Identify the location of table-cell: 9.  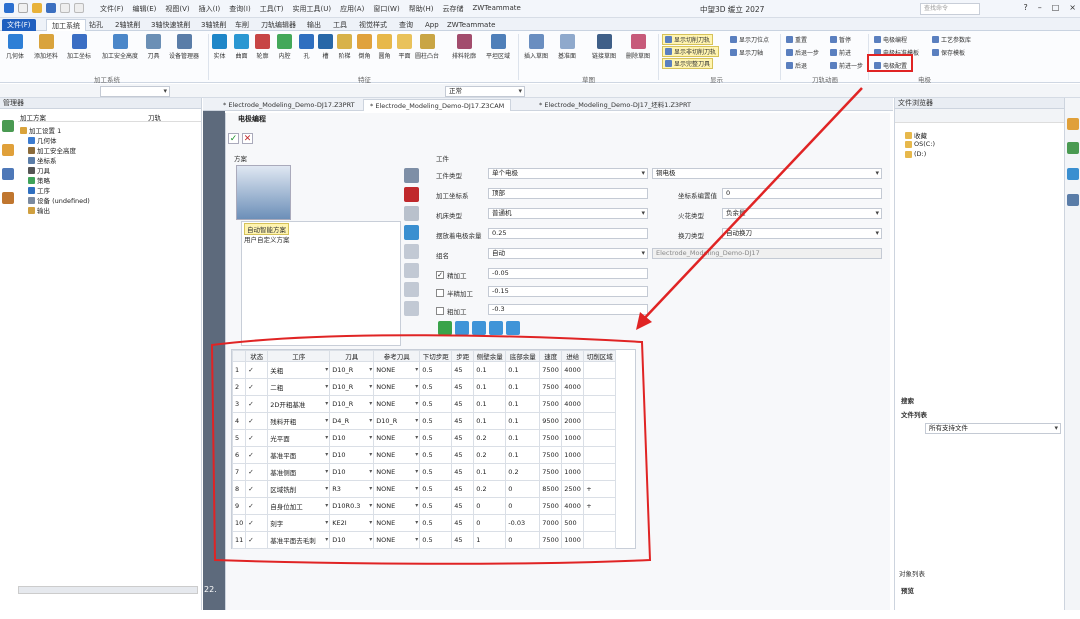
(239, 506).